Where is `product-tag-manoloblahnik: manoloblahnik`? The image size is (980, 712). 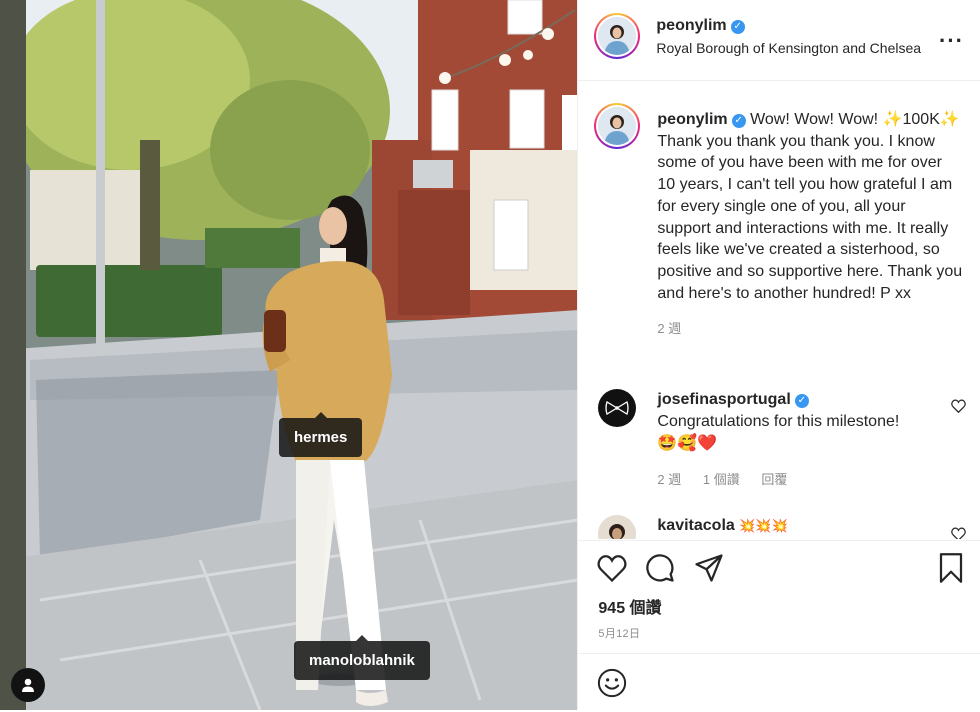
product-tag-manoloblahnik: manoloblahnik is located at coordinates (362, 657).